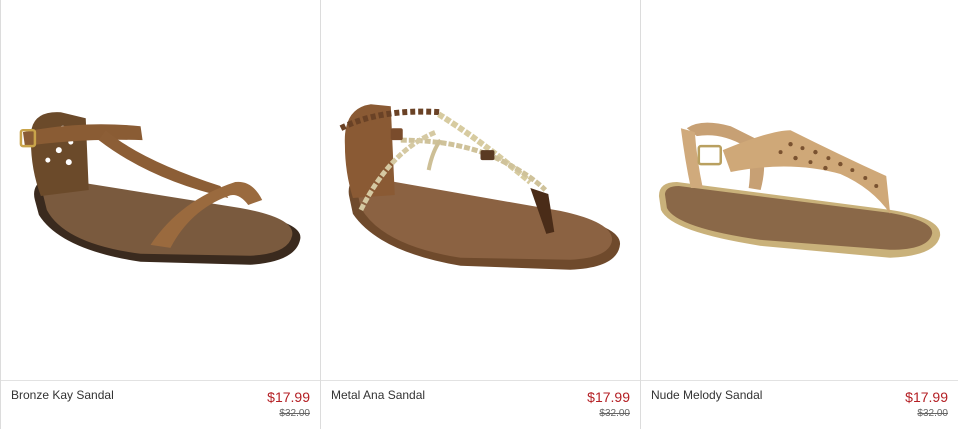 The width and height of the screenshot is (958, 429). Describe the element at coordinates (706, 395) in the screenshot. I see `product-name: Nude Melody Sandal` at that location.